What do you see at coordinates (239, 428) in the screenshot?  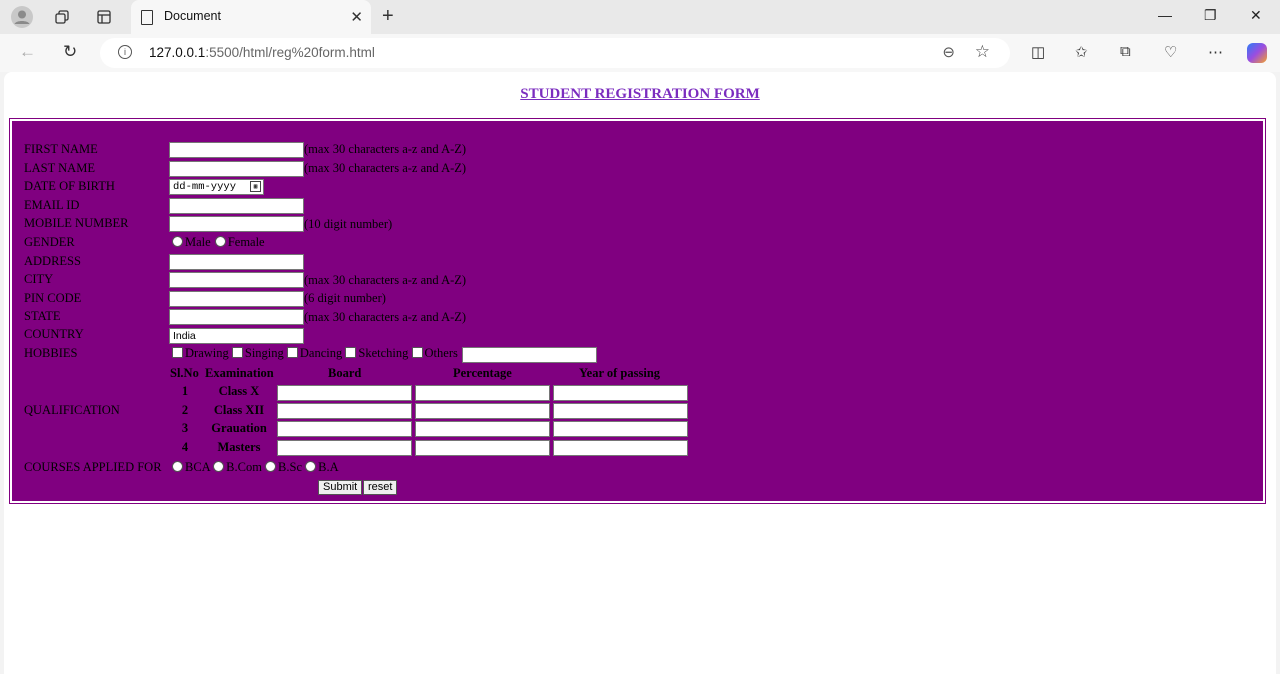 I see `qual-row-3-exam: Grauation` at bounding box center [239, 428].